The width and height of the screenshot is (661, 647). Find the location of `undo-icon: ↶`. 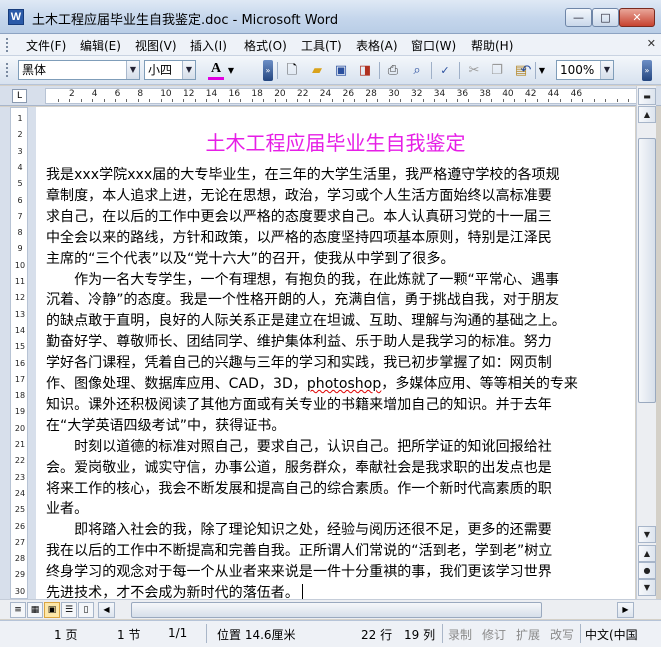

undo-icon: ↶ is located at coordinates (526, 70).